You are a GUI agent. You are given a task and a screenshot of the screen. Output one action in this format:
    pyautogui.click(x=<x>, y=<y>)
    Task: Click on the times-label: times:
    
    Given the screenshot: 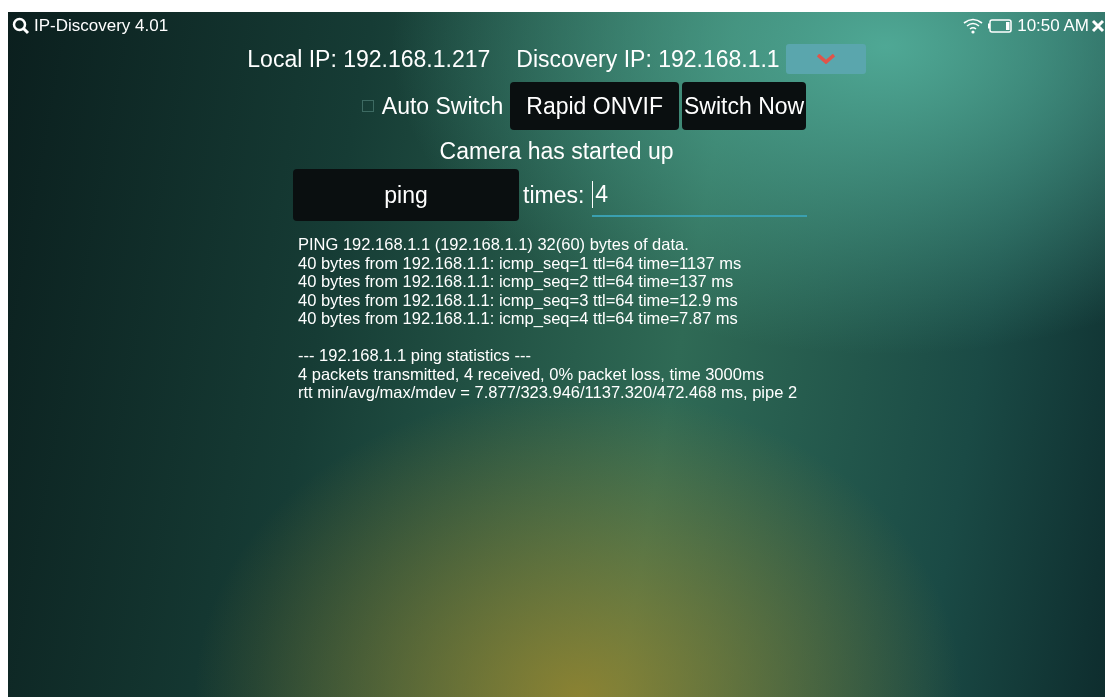 What is the action you would take?
    pyautogui.click(x=554, y=195)
    